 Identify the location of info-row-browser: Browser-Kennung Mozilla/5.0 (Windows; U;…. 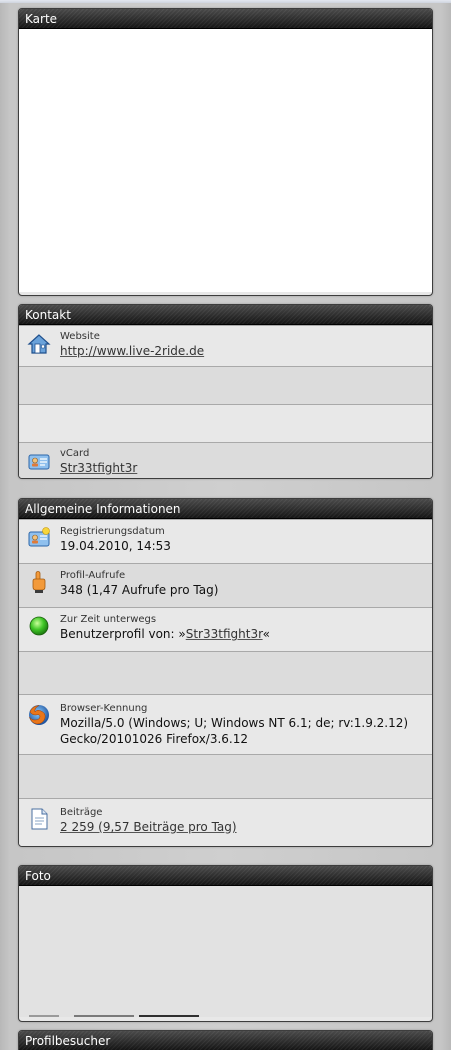
(225, 724).